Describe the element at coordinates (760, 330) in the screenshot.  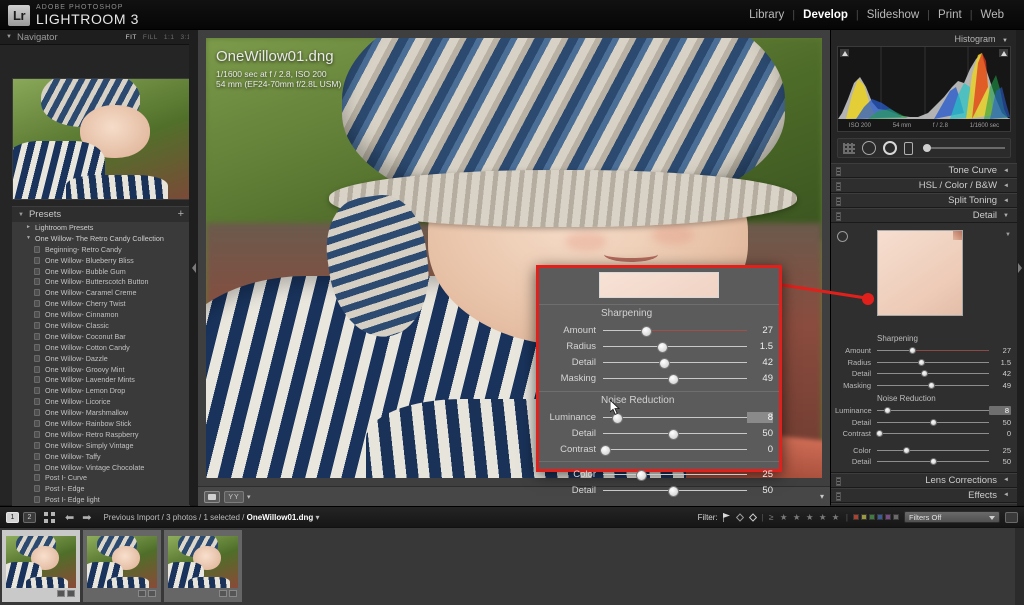
I see `callout-slider-value: 27` at that location.